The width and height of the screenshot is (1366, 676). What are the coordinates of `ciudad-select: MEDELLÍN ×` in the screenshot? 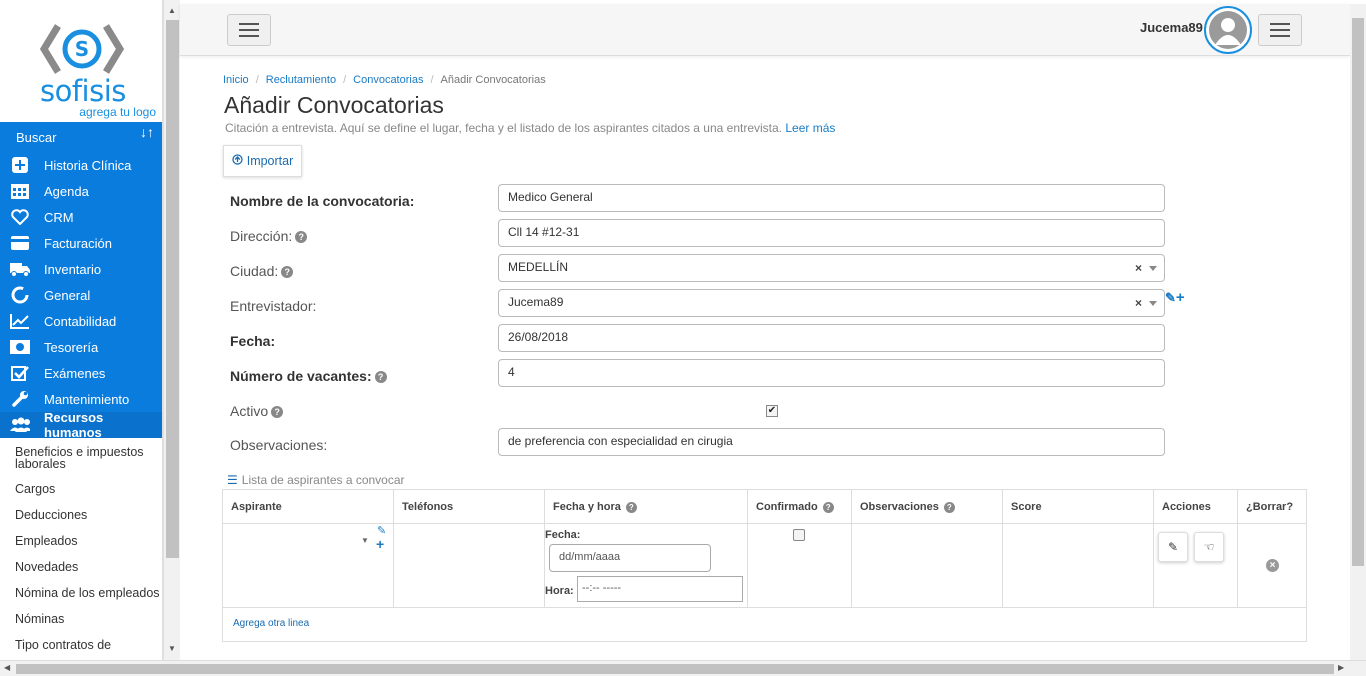 It's located at (831, 268).